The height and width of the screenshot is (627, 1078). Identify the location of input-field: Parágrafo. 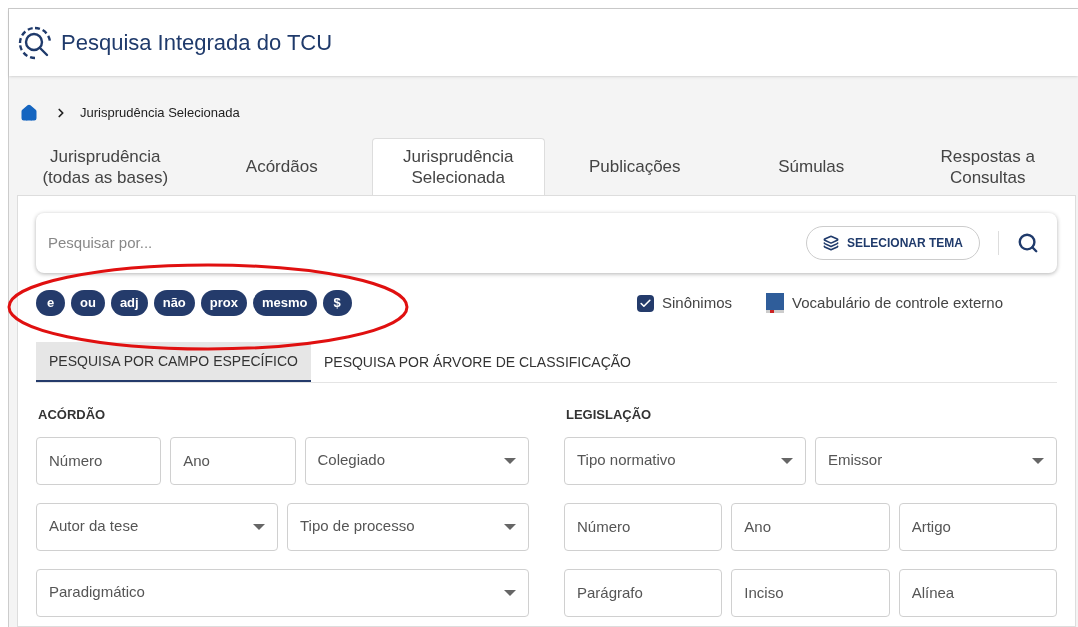
(643, 592).